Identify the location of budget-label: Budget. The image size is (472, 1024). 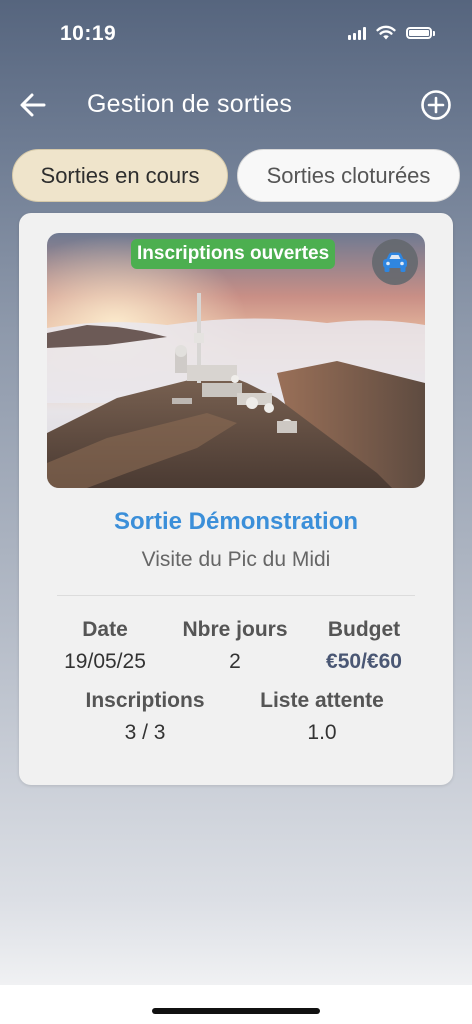
(364, 629).